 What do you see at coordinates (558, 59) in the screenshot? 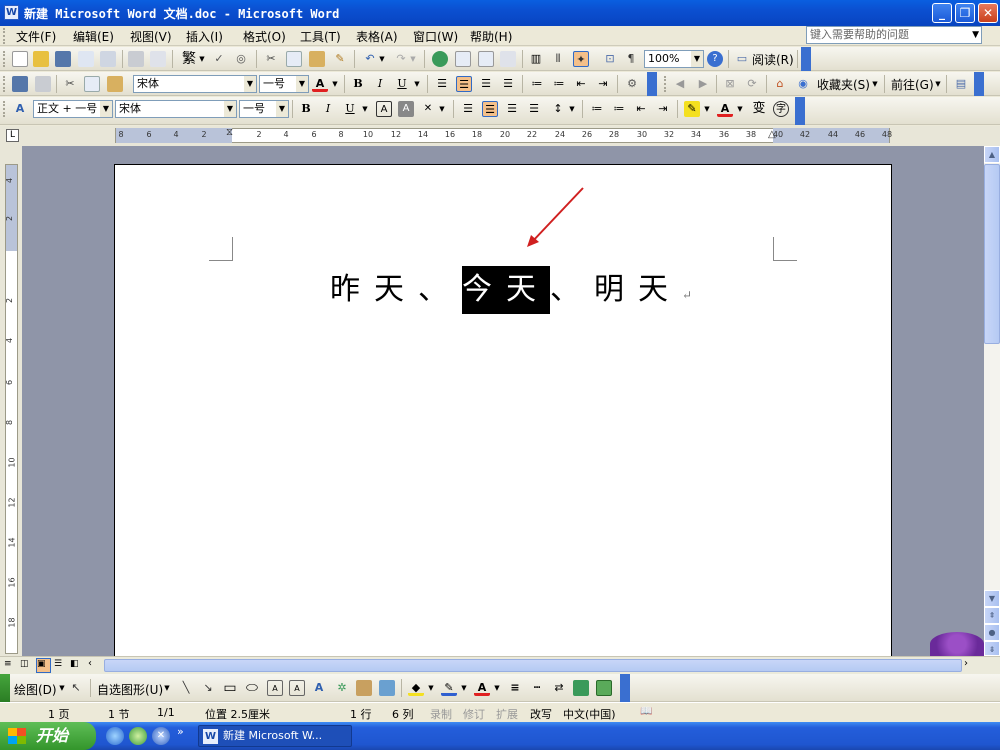
I see `drawing-icon: ⫴` at bounding box center [558, 59].